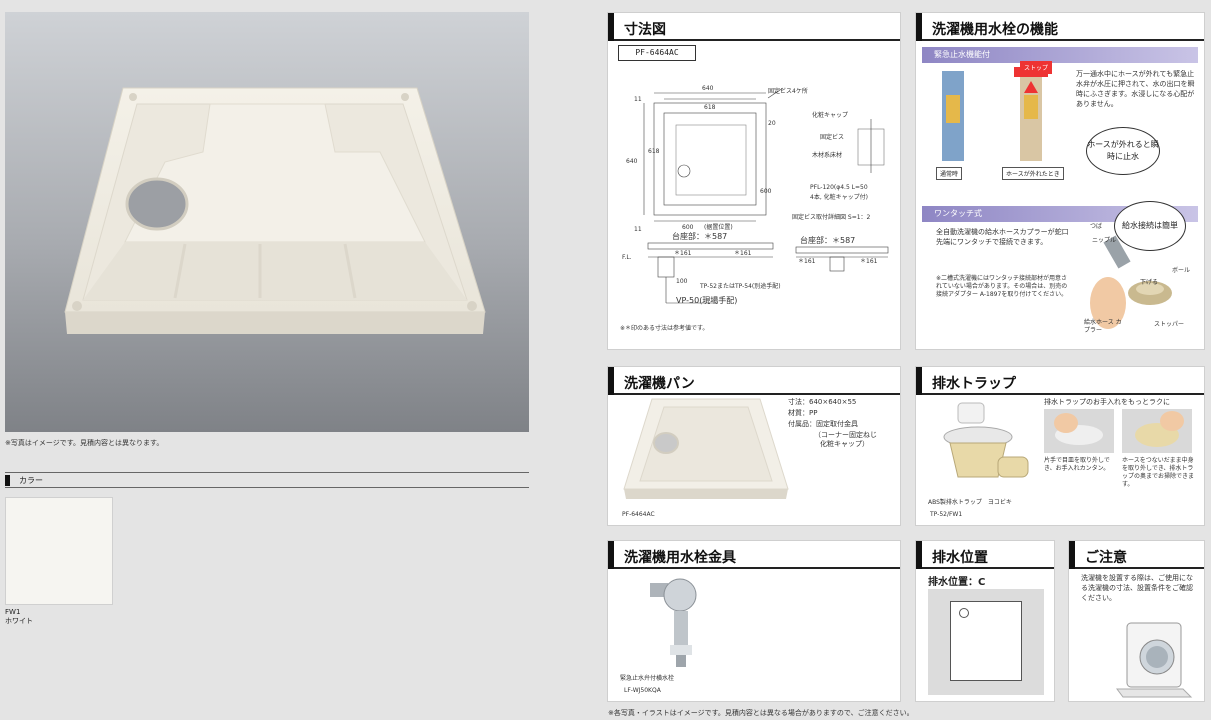  I want to click on dim-618-width: 618, so click(710, 107).